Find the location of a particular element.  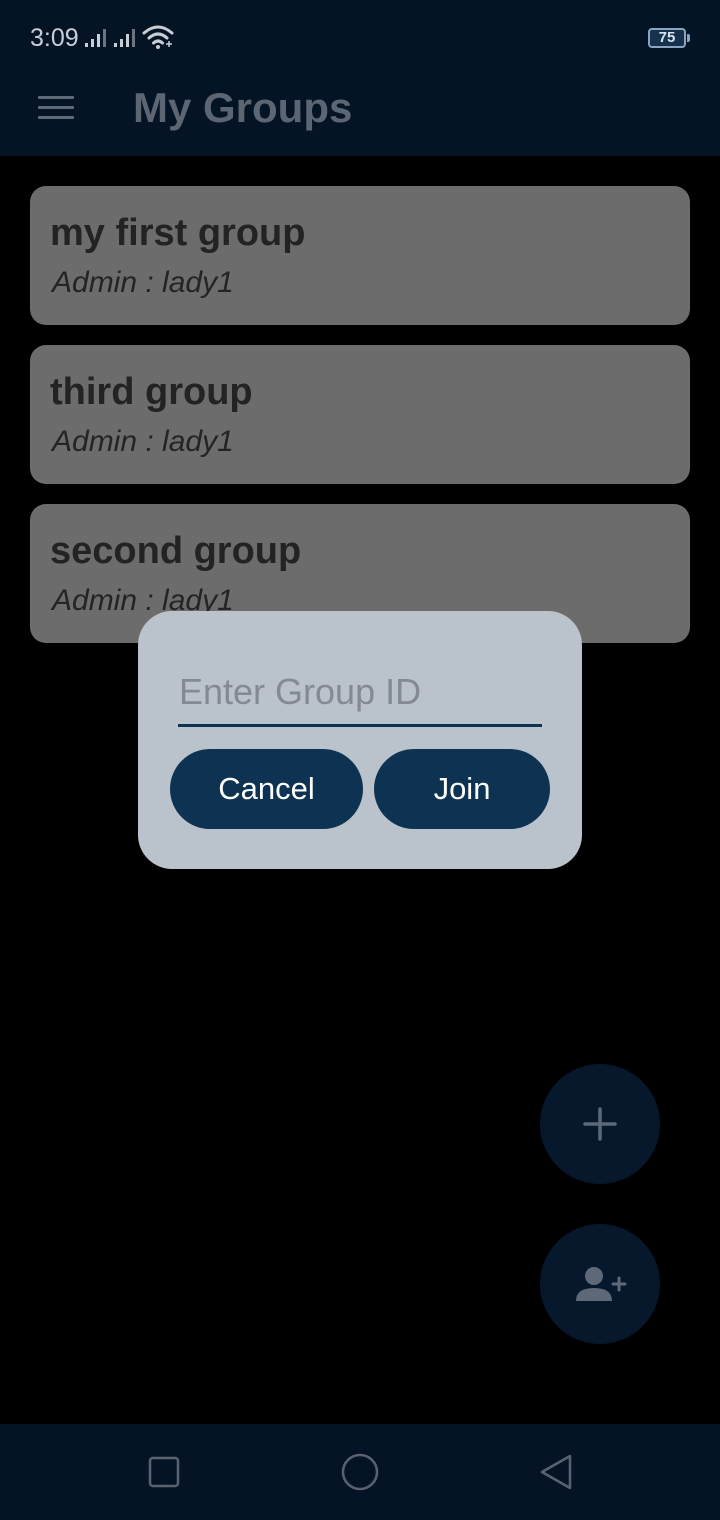

hamburger-menu-icon is located at coordinates (56, 108).